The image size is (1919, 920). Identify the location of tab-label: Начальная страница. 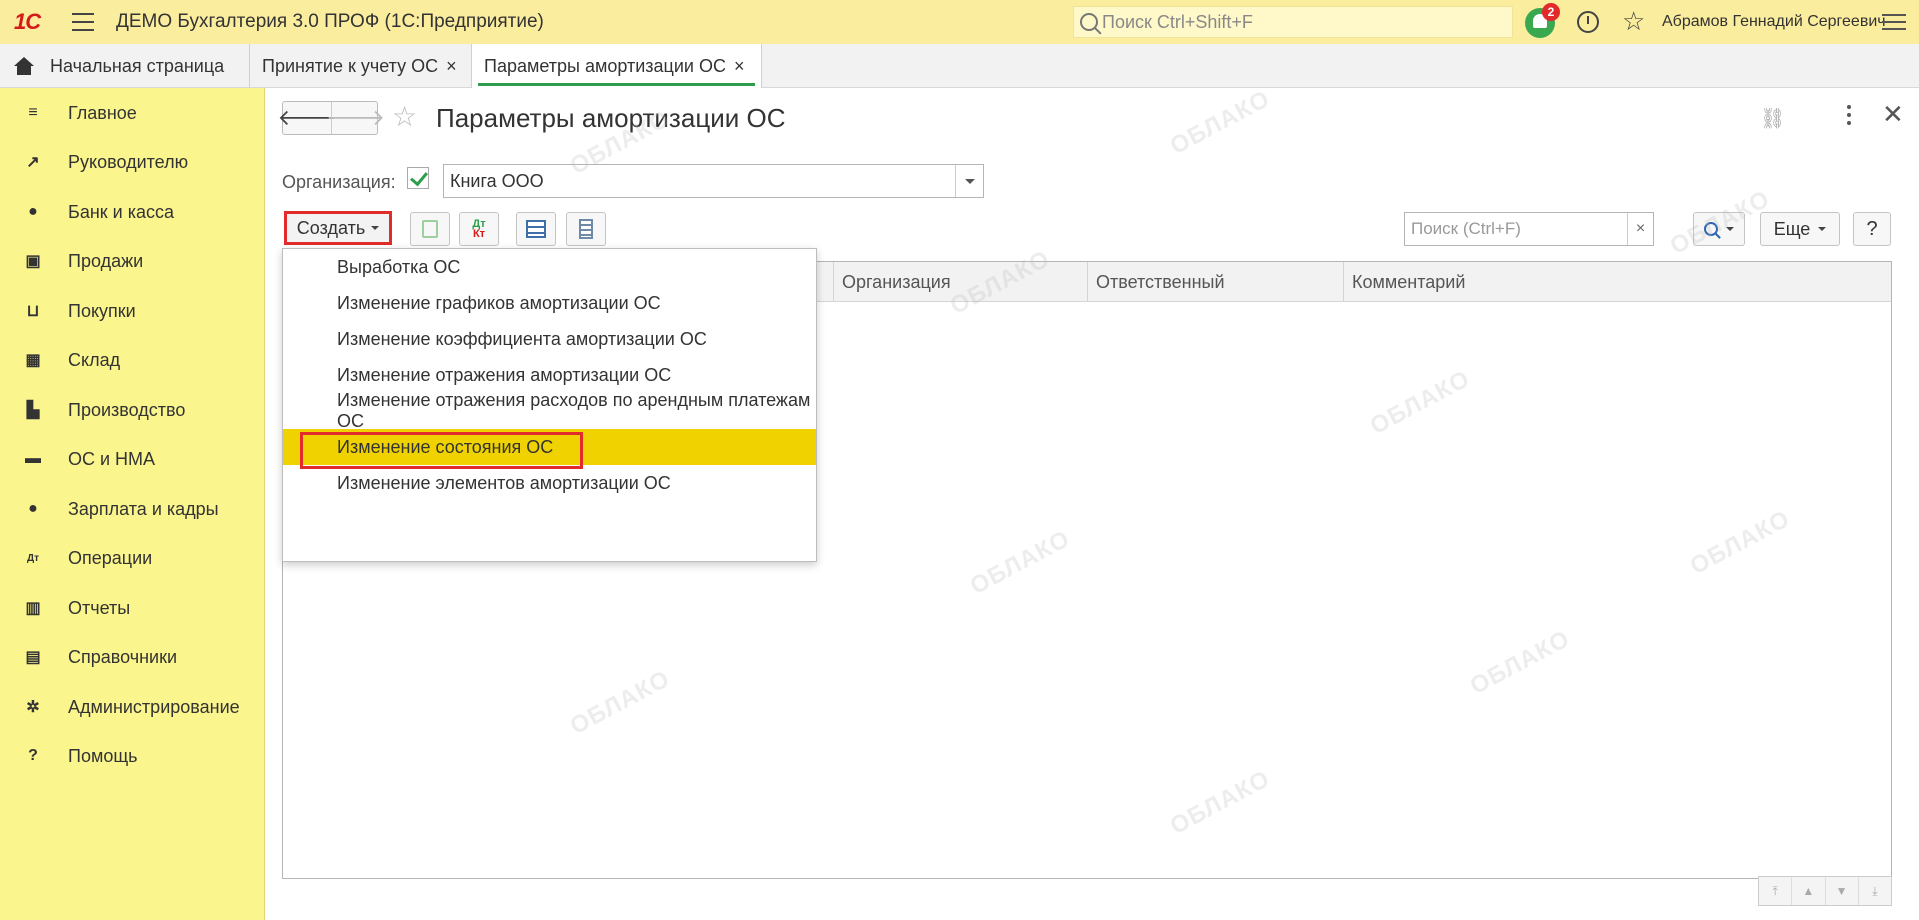
(137, 65).